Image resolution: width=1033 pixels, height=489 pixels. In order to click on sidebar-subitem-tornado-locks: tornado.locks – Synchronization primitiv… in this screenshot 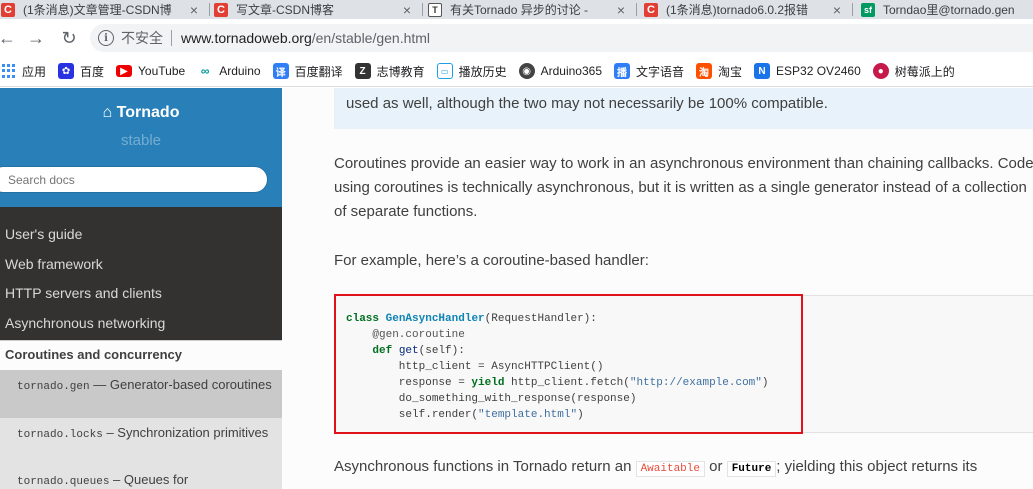, I will do `click(141, 441)`.